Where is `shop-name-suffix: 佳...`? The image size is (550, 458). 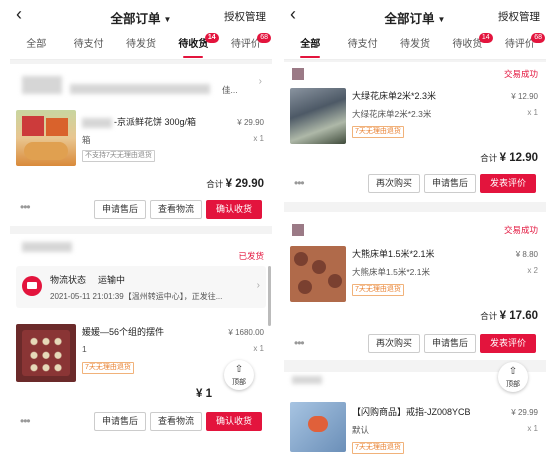 shop-name-suffix: 佳... is located at coordinates (230, 90).